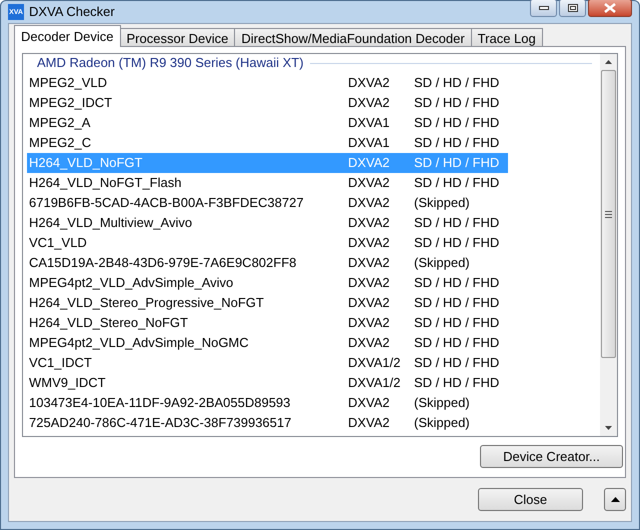  I want to click on grip-icon, so click(608, 214).